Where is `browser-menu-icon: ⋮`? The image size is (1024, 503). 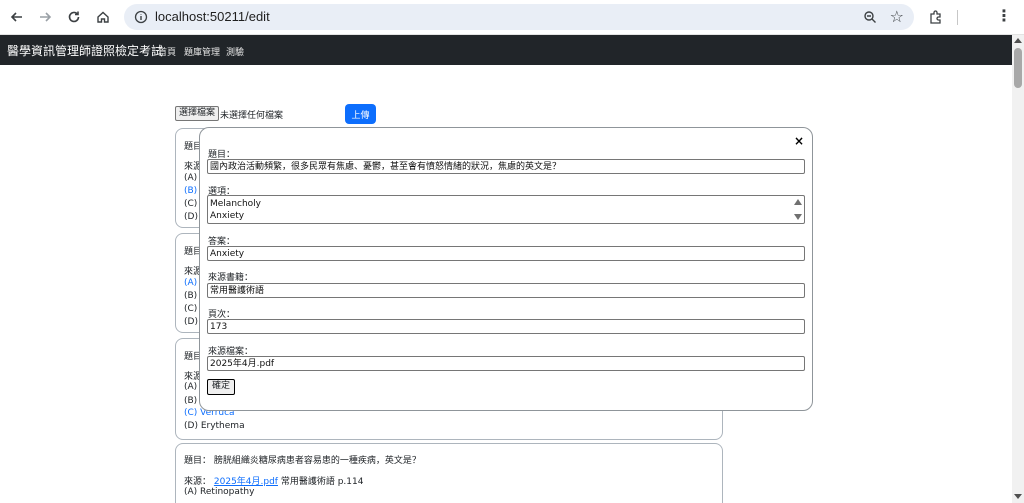
browser-menu-icon: ⋮ is located at coordinates (1004, 15).